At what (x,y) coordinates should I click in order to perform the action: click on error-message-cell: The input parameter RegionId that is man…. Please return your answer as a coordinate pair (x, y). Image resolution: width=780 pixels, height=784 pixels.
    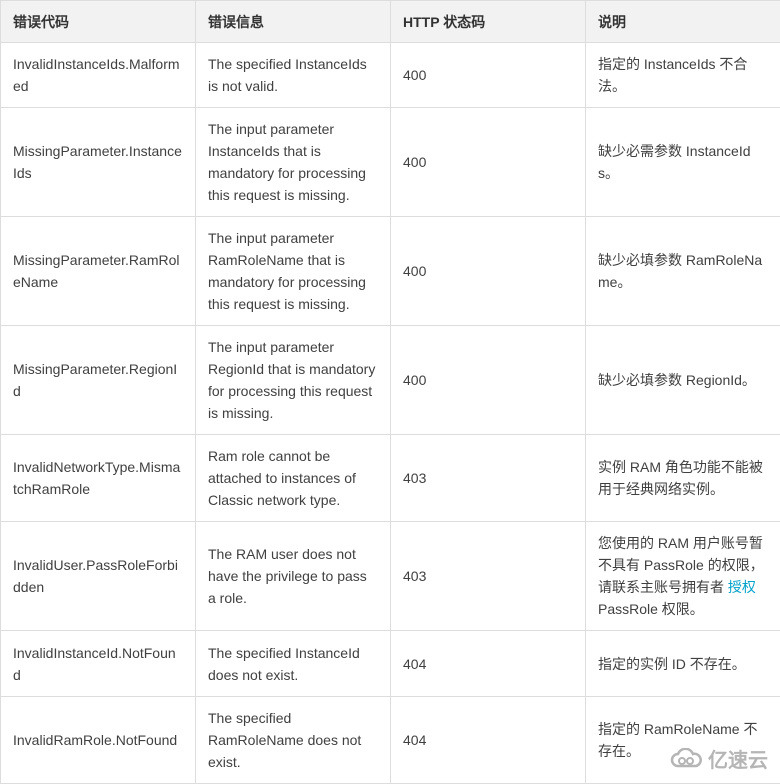
    Looking at the image, I should click on (293, 380).